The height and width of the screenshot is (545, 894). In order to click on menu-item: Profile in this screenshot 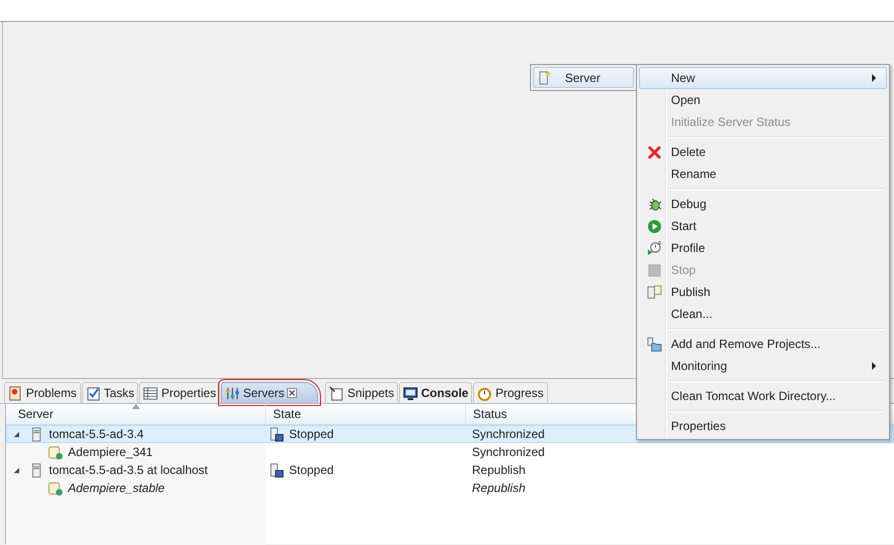, I will do `click(763, 248)`.